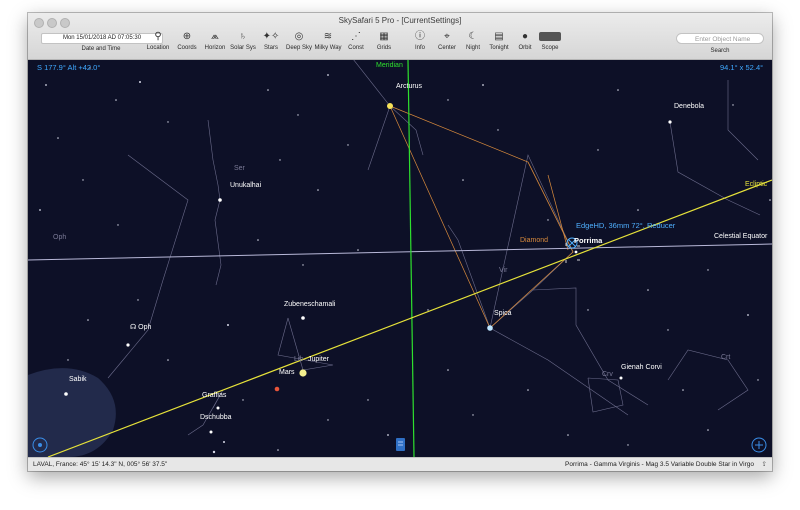  What do you see at coordinates (215, 43) in the screenshot?
I see `horizon-button: ⩕ Horizon` at bounding box center [215, 43].